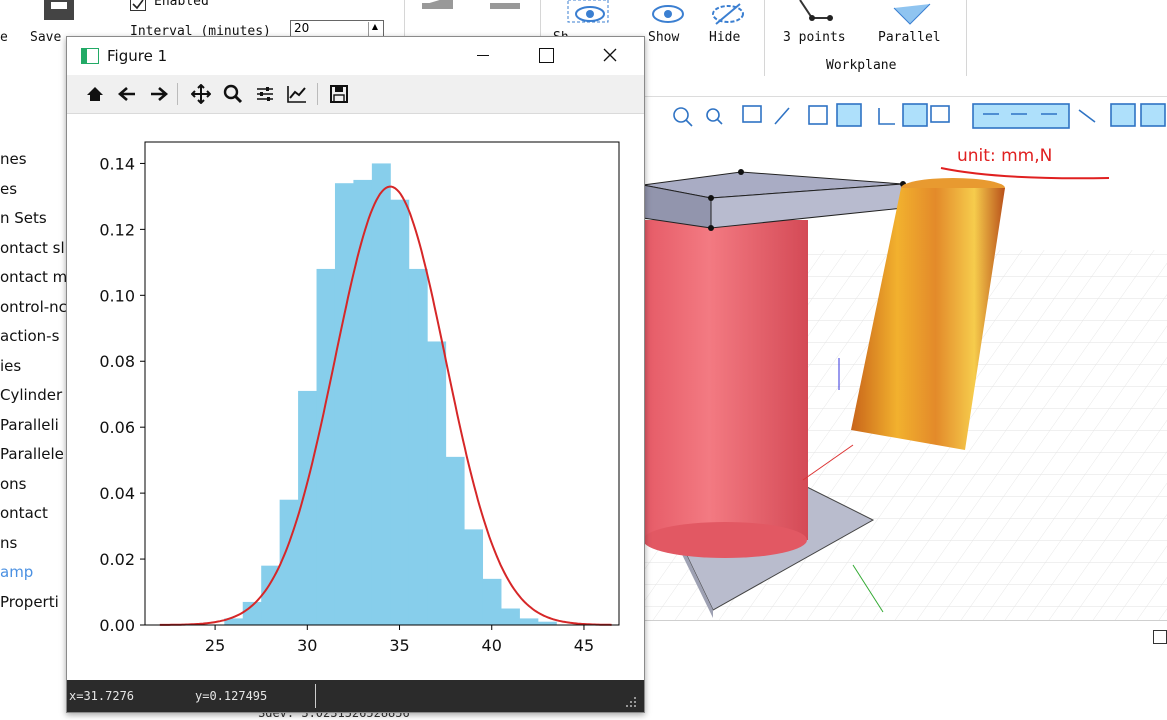 The height and width of the screenshot is (720, 1167). I want to click on zoom-icon, so click(233, 94).